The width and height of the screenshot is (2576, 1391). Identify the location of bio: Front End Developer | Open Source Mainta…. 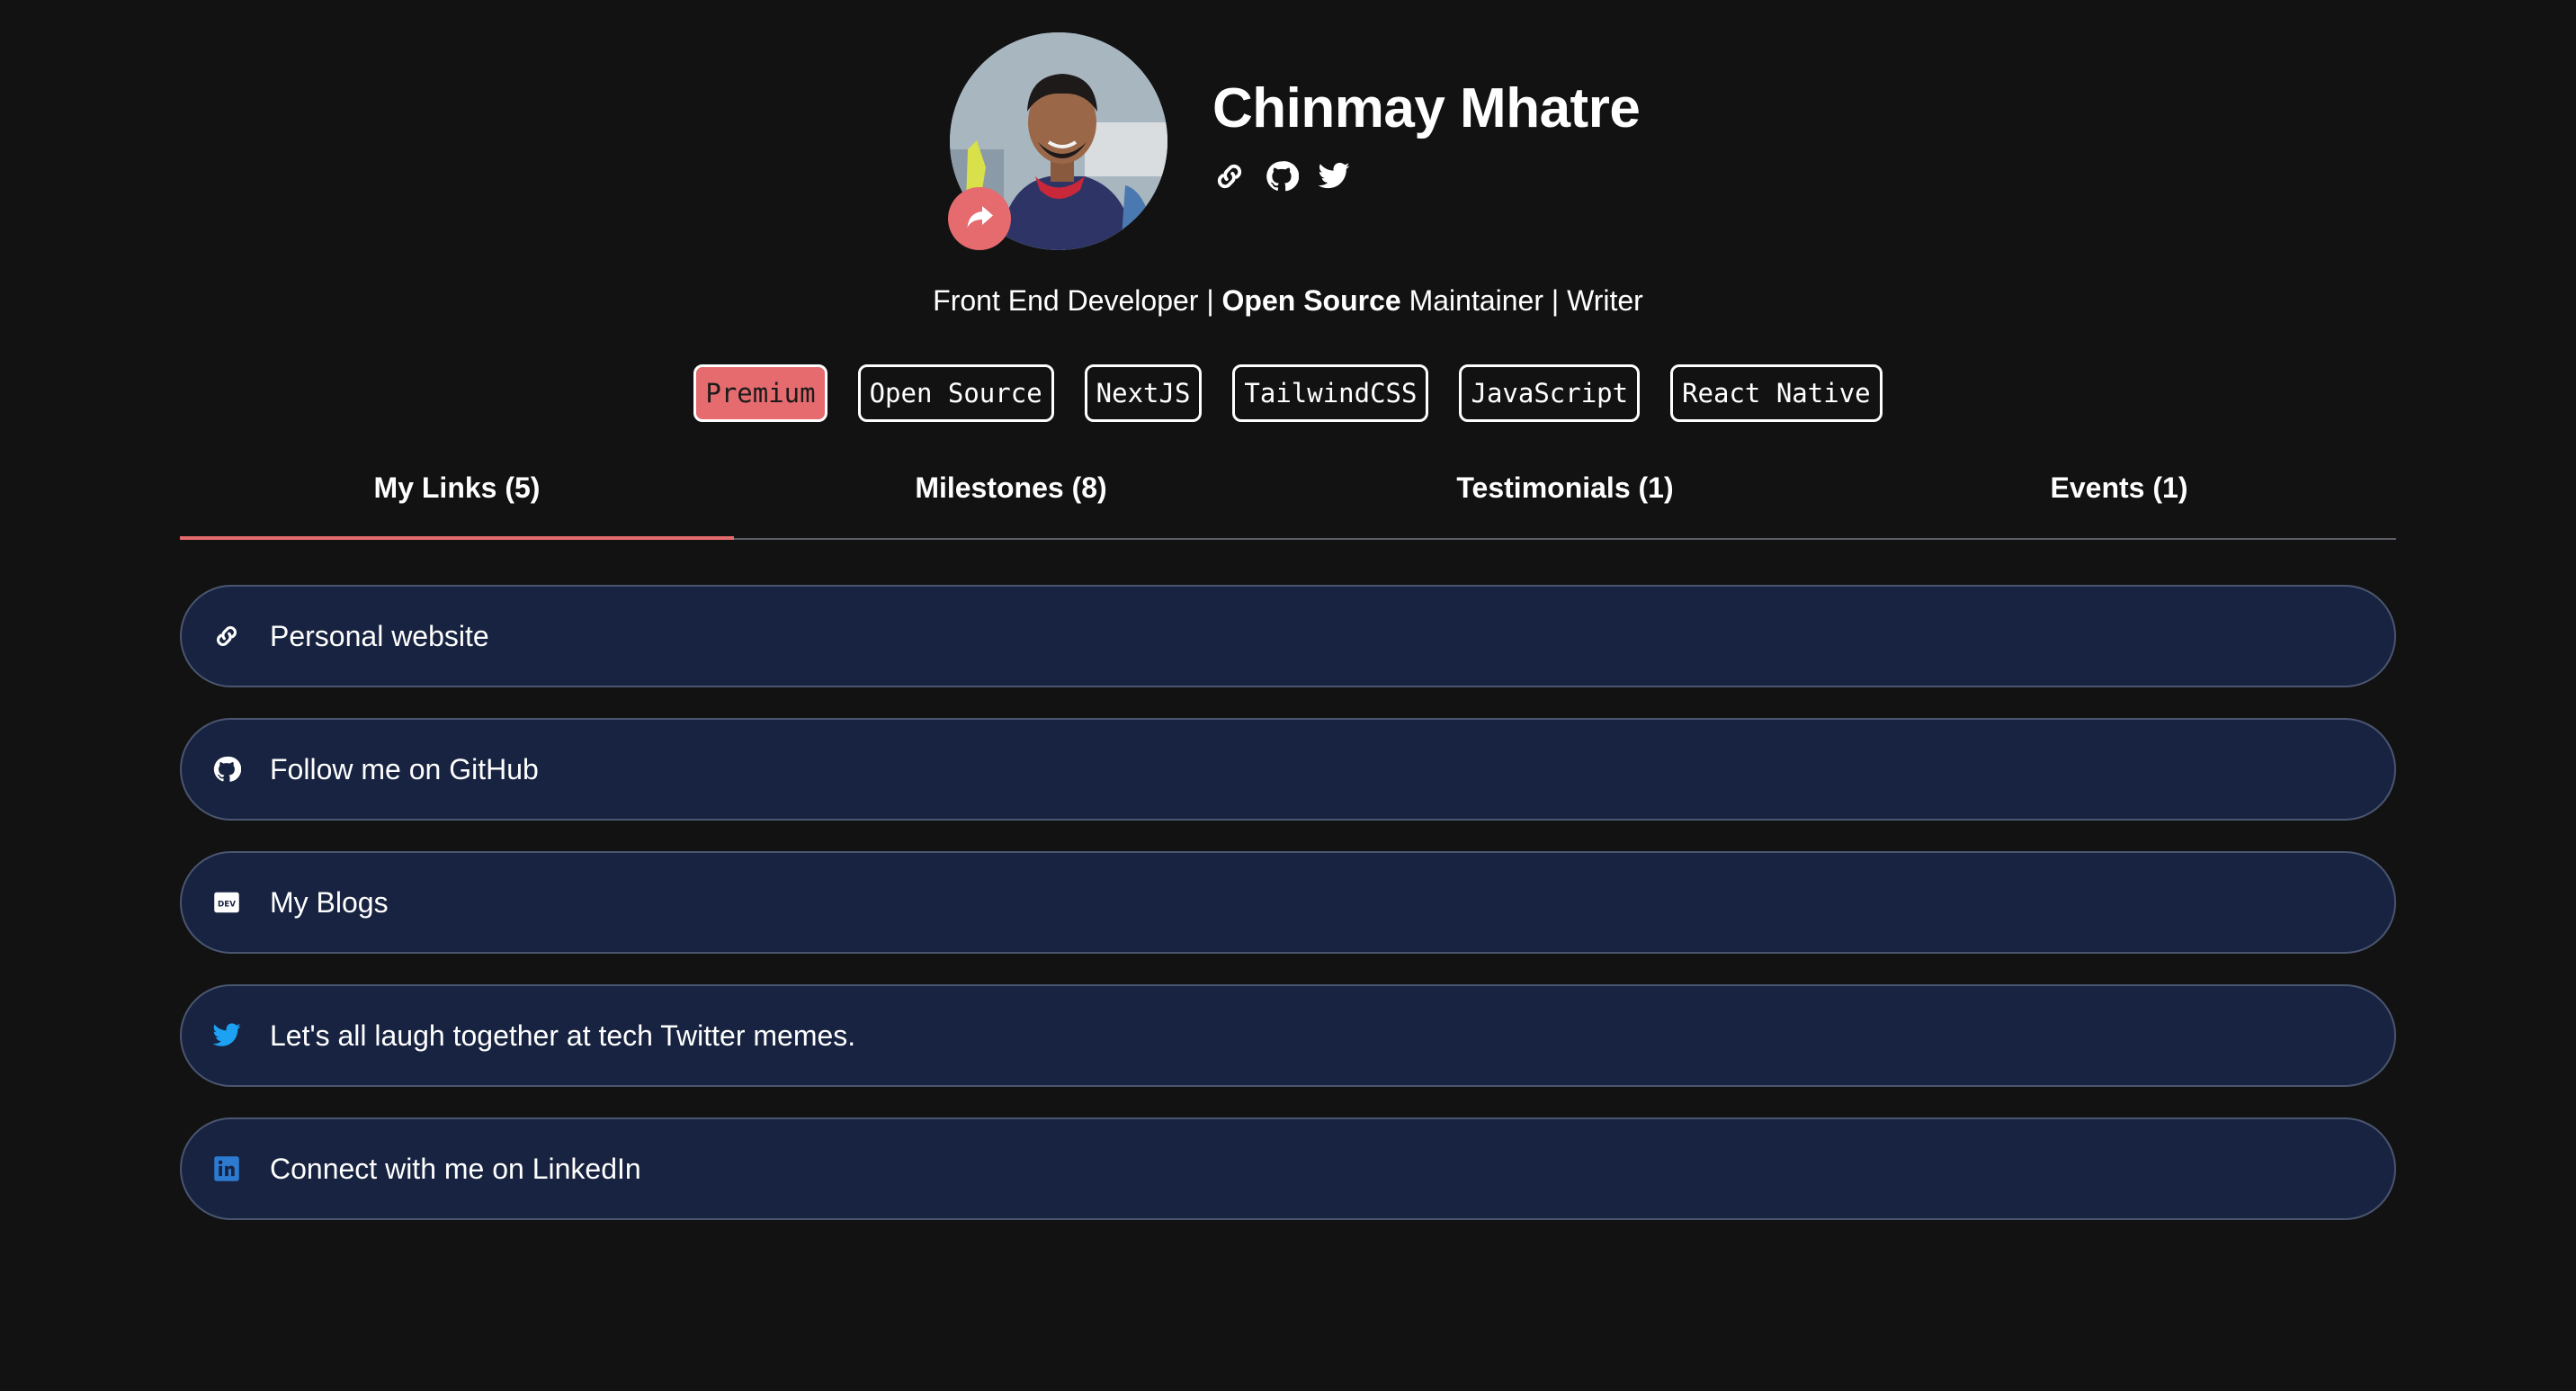
(1288, 301).